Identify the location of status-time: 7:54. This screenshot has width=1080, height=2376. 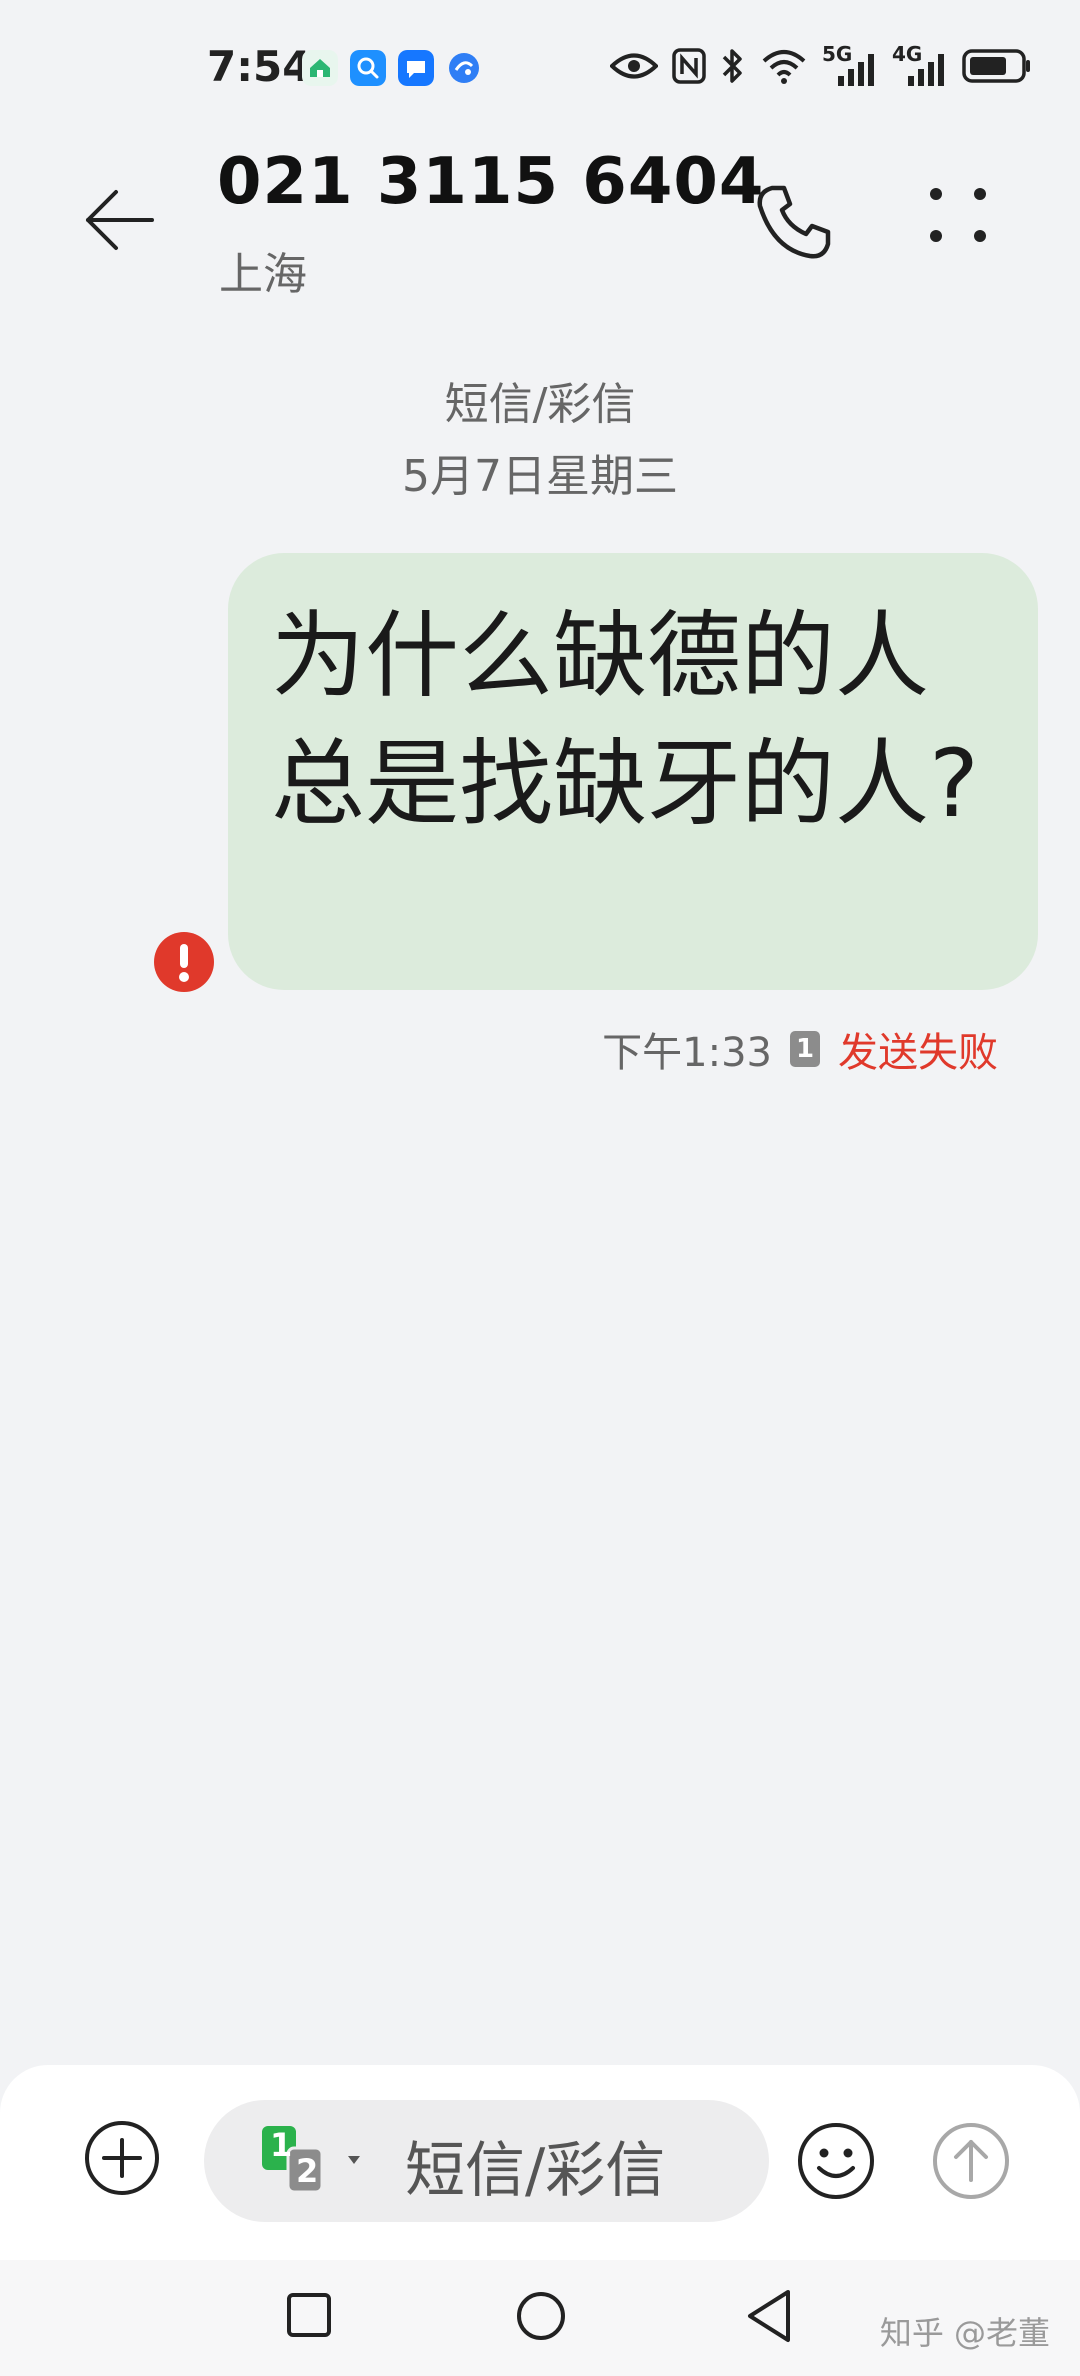
(259, 66).